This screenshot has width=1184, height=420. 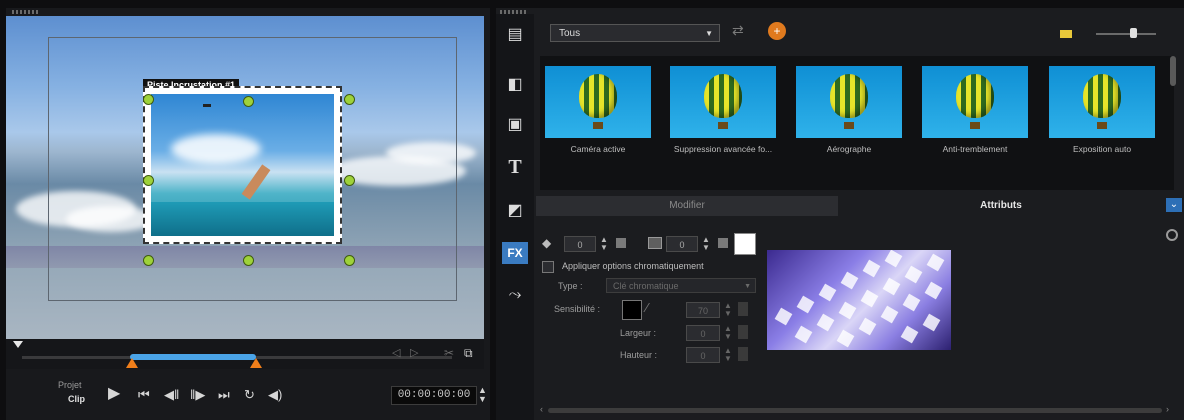 What do you see at coordinates (1066, 34) in the screenshot?
I see `thumbnail-view-icon` at bounding box center [1066, 34].